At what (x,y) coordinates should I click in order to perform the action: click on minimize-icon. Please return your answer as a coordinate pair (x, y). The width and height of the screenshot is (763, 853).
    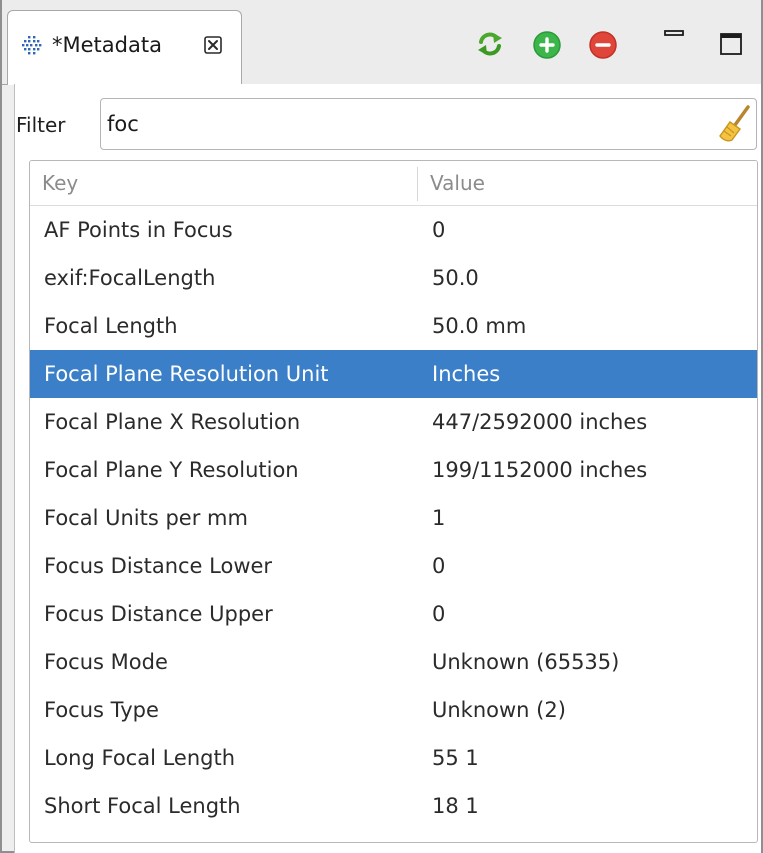
    Looking at the image, I should click on (674, 36).